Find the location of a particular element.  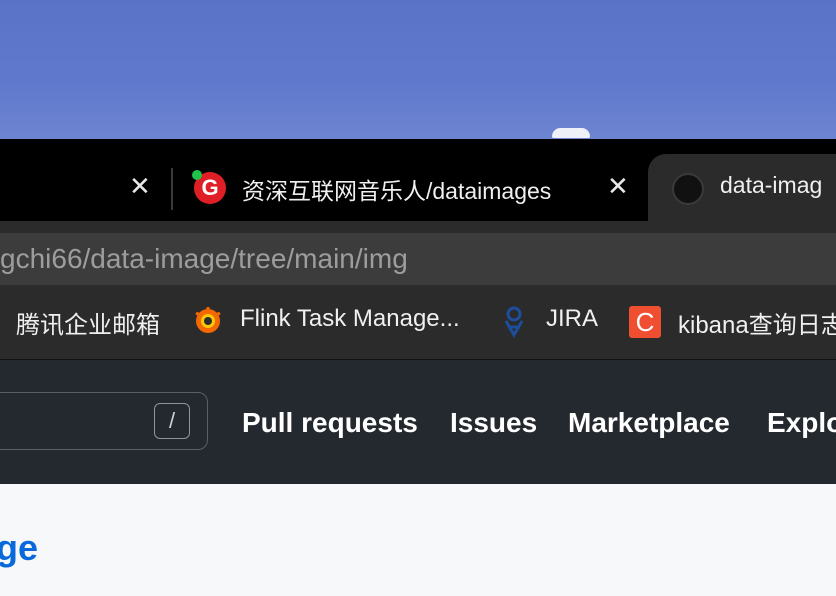

address-url: gchi66/data-image/tree/main/img is located at coordinates (204, 258).